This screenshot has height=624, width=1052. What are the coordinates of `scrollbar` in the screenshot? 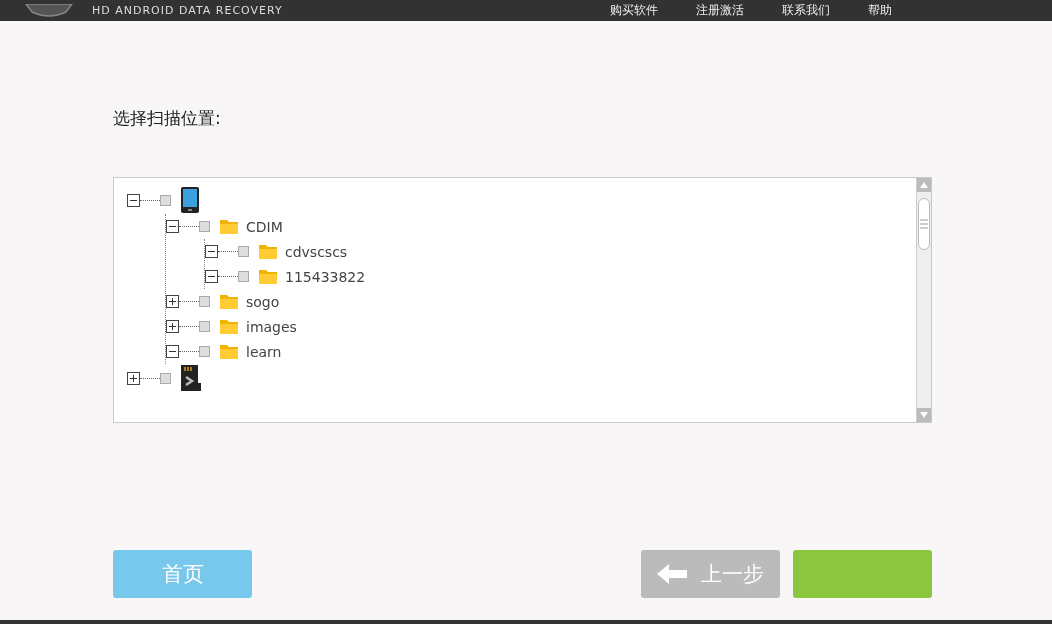 It's located at (923, 300).